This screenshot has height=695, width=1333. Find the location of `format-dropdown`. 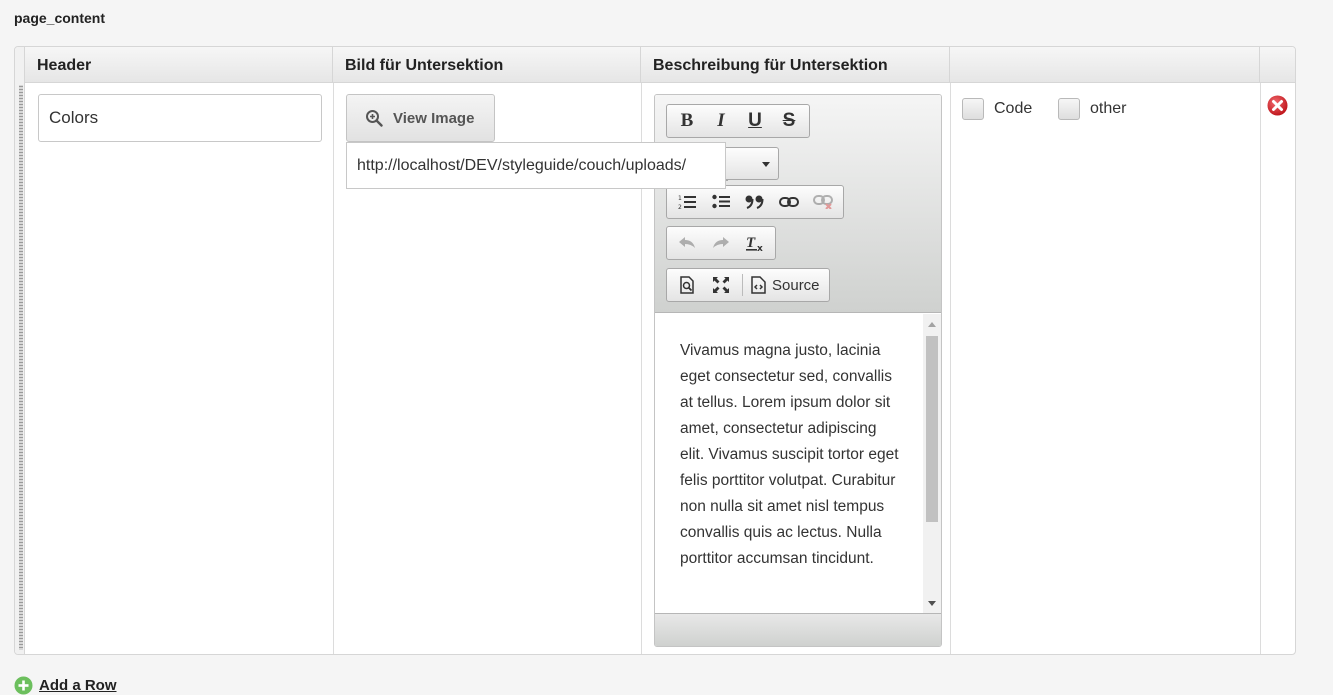

format-dropdown is located at coordinates (752, 163).